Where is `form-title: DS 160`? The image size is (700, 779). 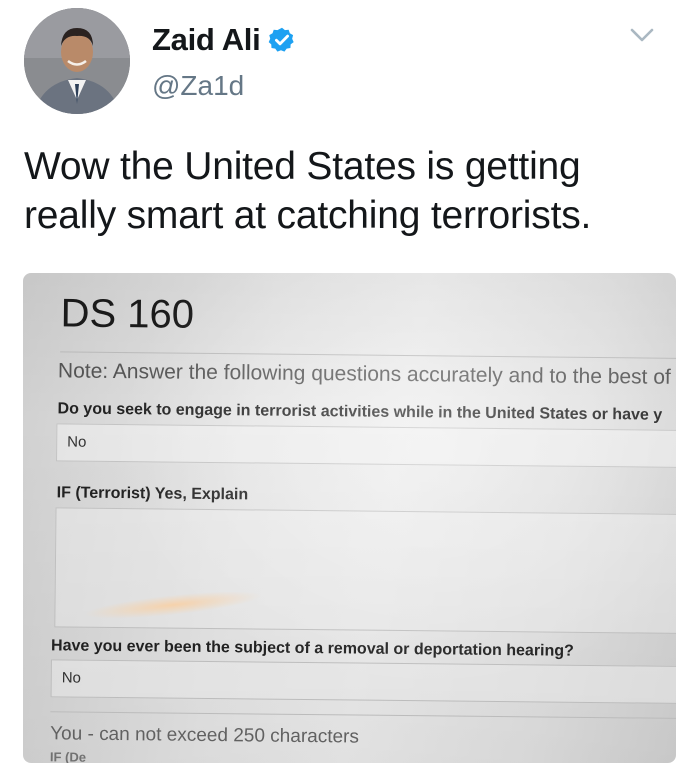
form-title: DS 160 is located at coordinates (127, 314).